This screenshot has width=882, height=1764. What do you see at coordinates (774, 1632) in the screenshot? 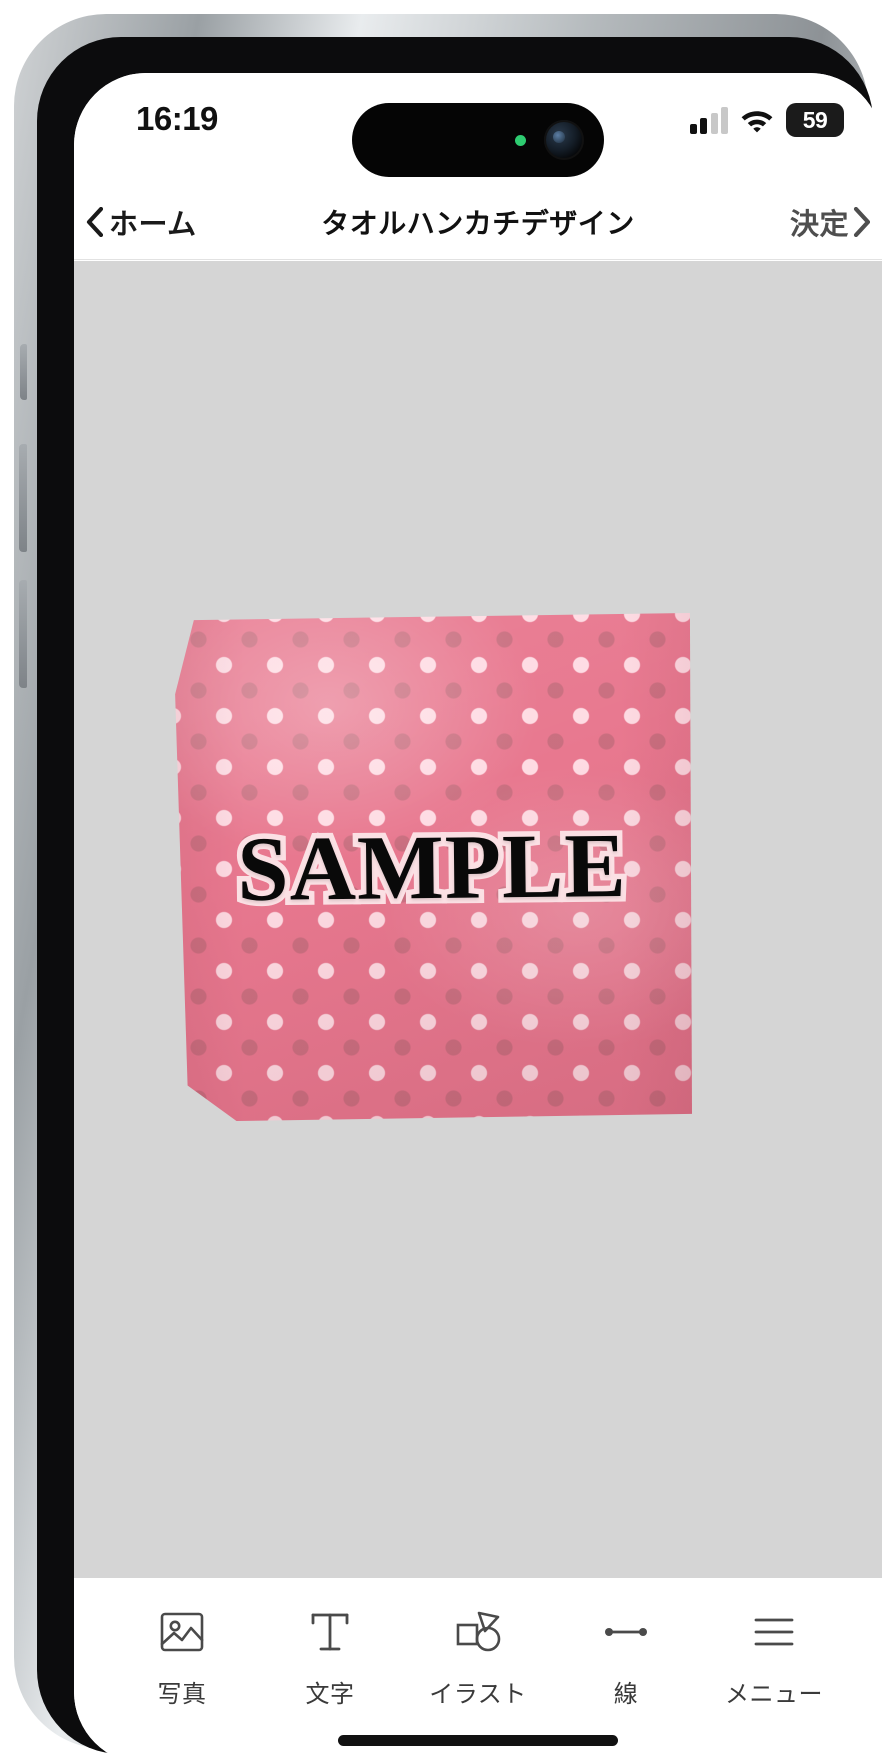
I see `hamburger-menu-icon` at bounding box center [774, 1632].